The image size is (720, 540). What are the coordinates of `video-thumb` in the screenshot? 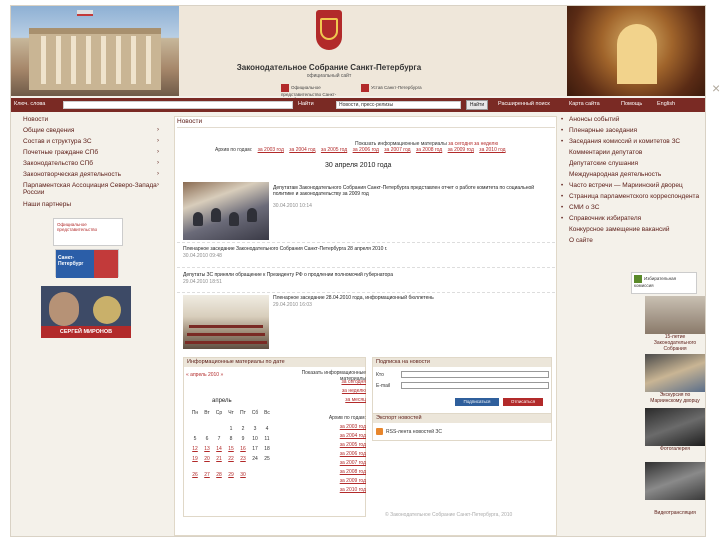 It's located at (675, 481).